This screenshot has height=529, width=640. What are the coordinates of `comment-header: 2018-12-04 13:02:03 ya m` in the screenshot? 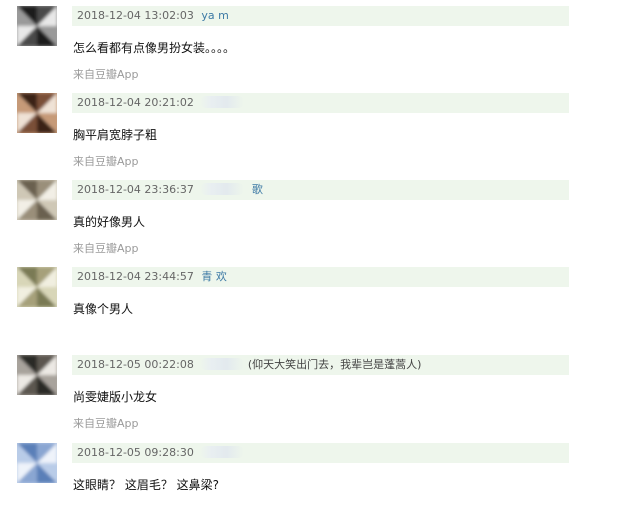 It's located at (320, 16).